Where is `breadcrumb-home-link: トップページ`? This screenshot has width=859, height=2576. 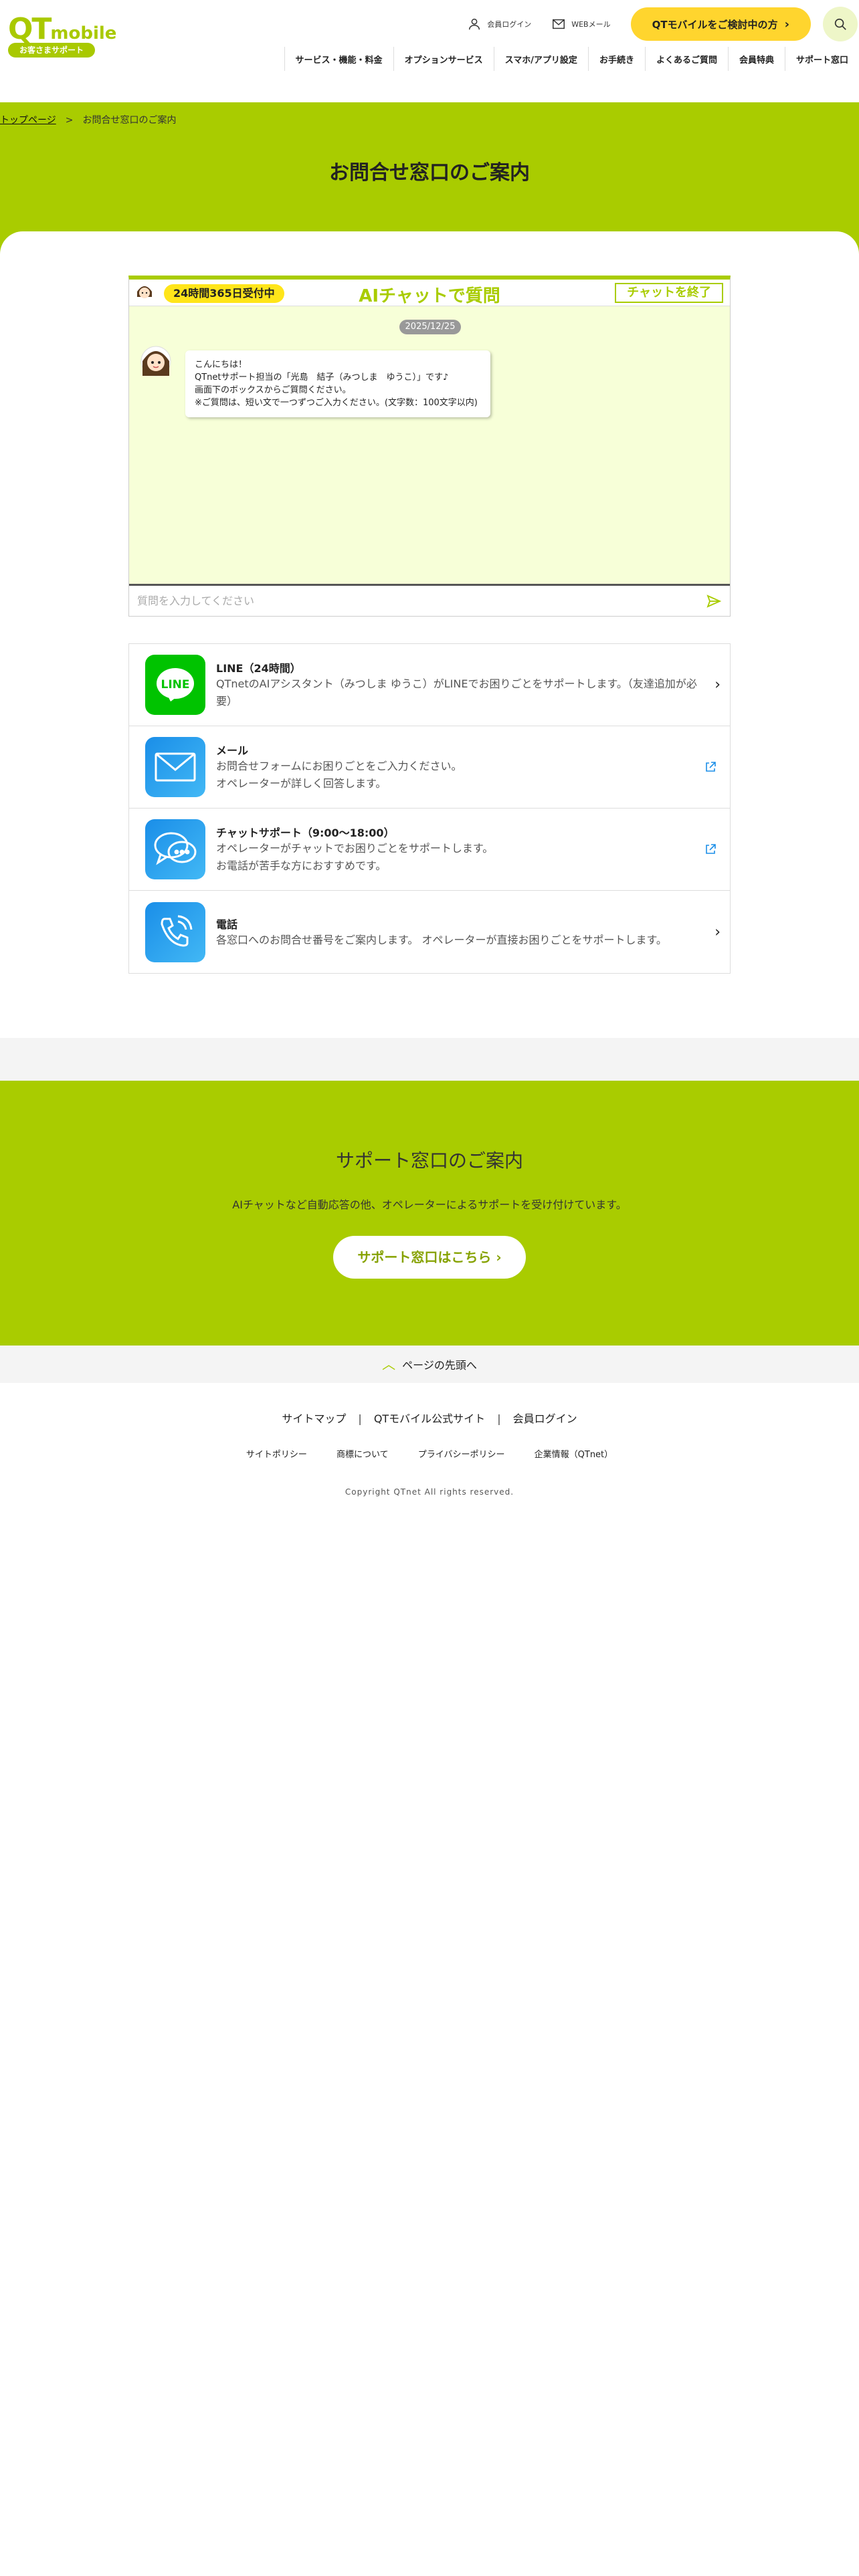
breadcrumb-home-link: トップページ is located at coordinates (28, 120).